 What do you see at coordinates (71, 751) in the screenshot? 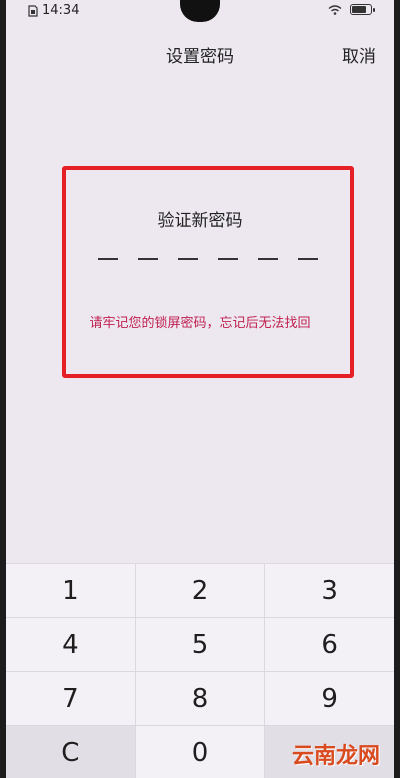
I see `key-clear: C` at bounding box center [71, 751].